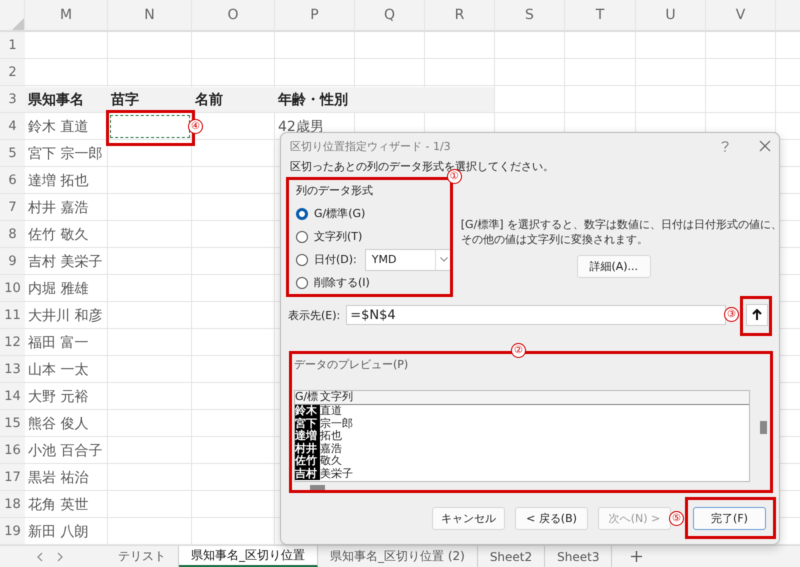 The image size is (800, 567). Describe the element at coordinates (209, 100) in the screenshot. I see `table-cell-text: 名前` at that location.